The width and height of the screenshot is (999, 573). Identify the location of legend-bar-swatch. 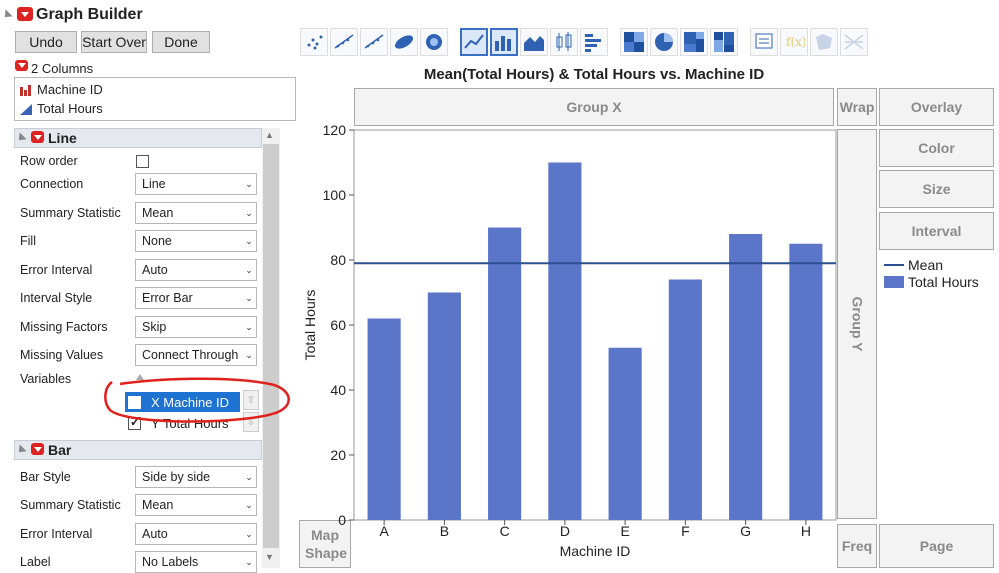
(894, 281).